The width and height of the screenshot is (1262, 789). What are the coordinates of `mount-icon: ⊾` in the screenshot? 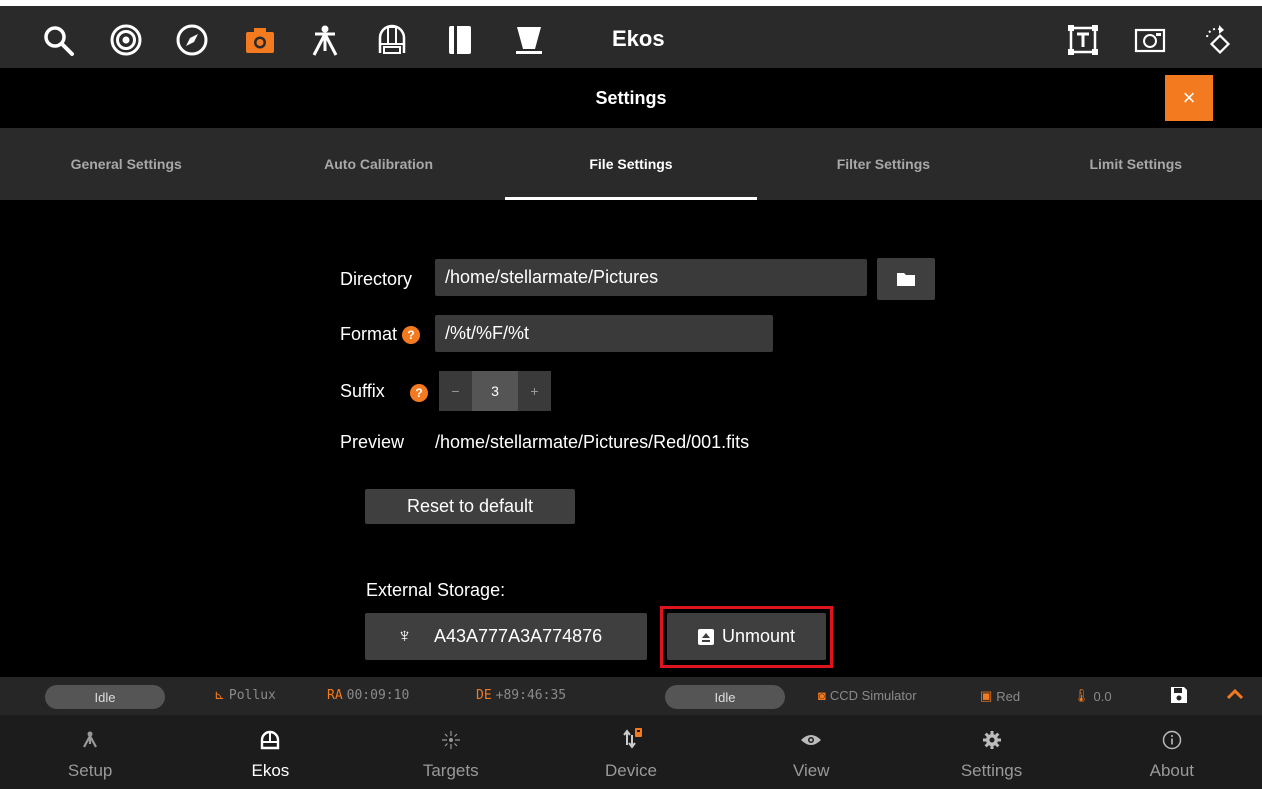 It's located at (219, 695).